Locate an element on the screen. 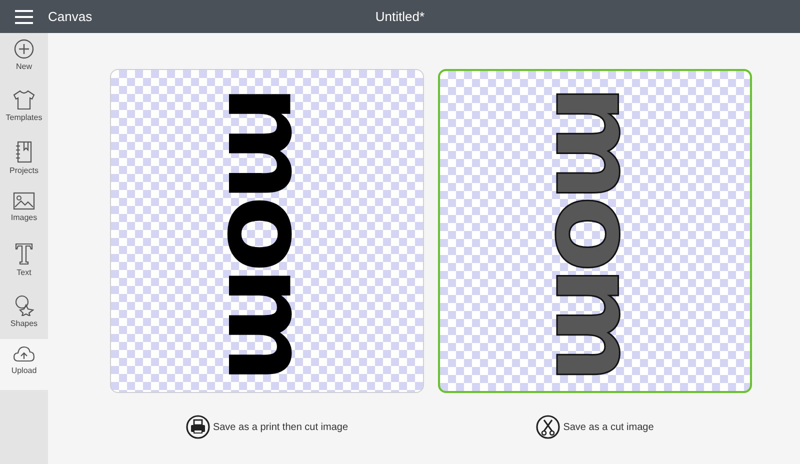 The image size is (800, 464). plus-icon is located at coordinates (24, 49).